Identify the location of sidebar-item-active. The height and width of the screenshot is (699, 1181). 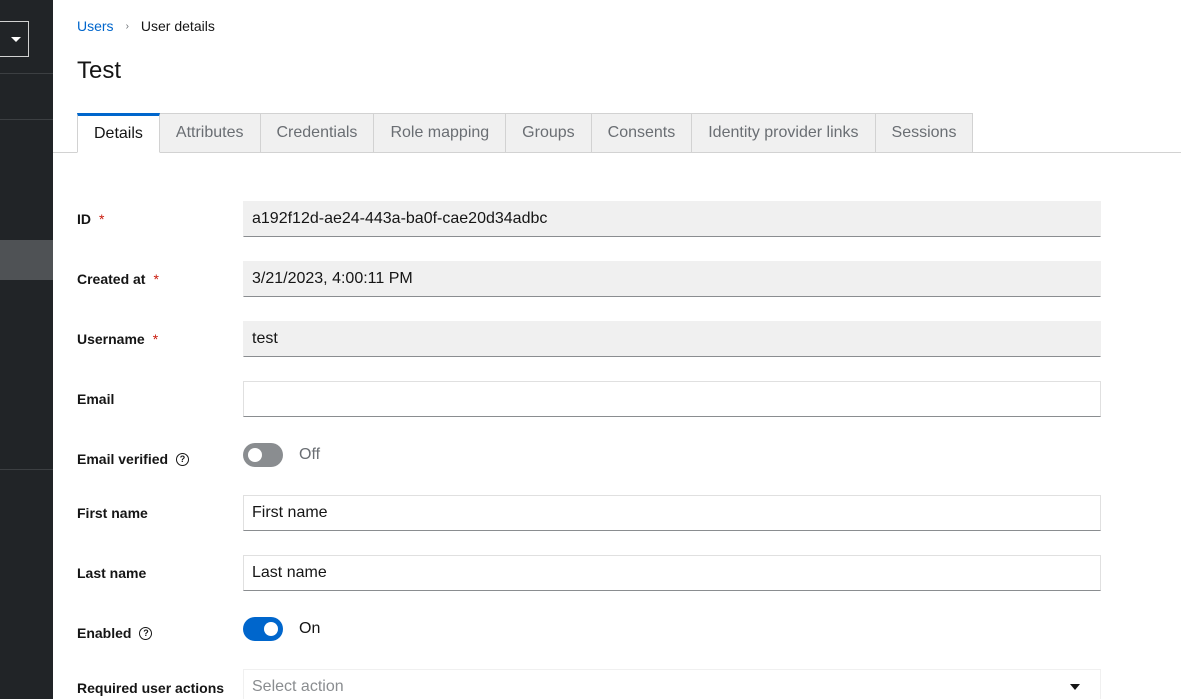
(26, 260).